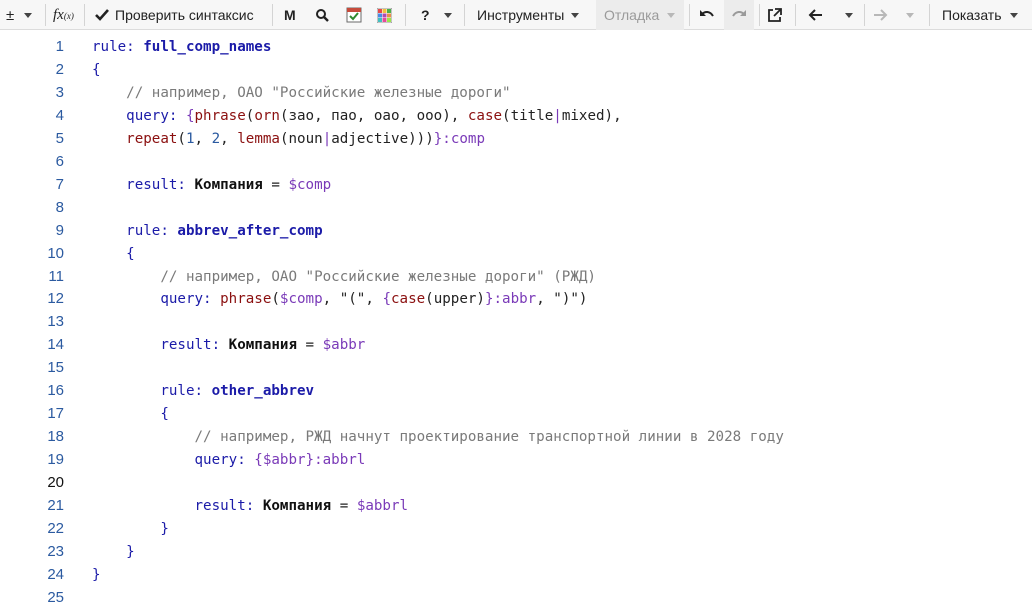 This screenshot has height=611, width=1032. Describe the element at coordinates (322, 15) in the screenshot. I see `search-button` at that location.